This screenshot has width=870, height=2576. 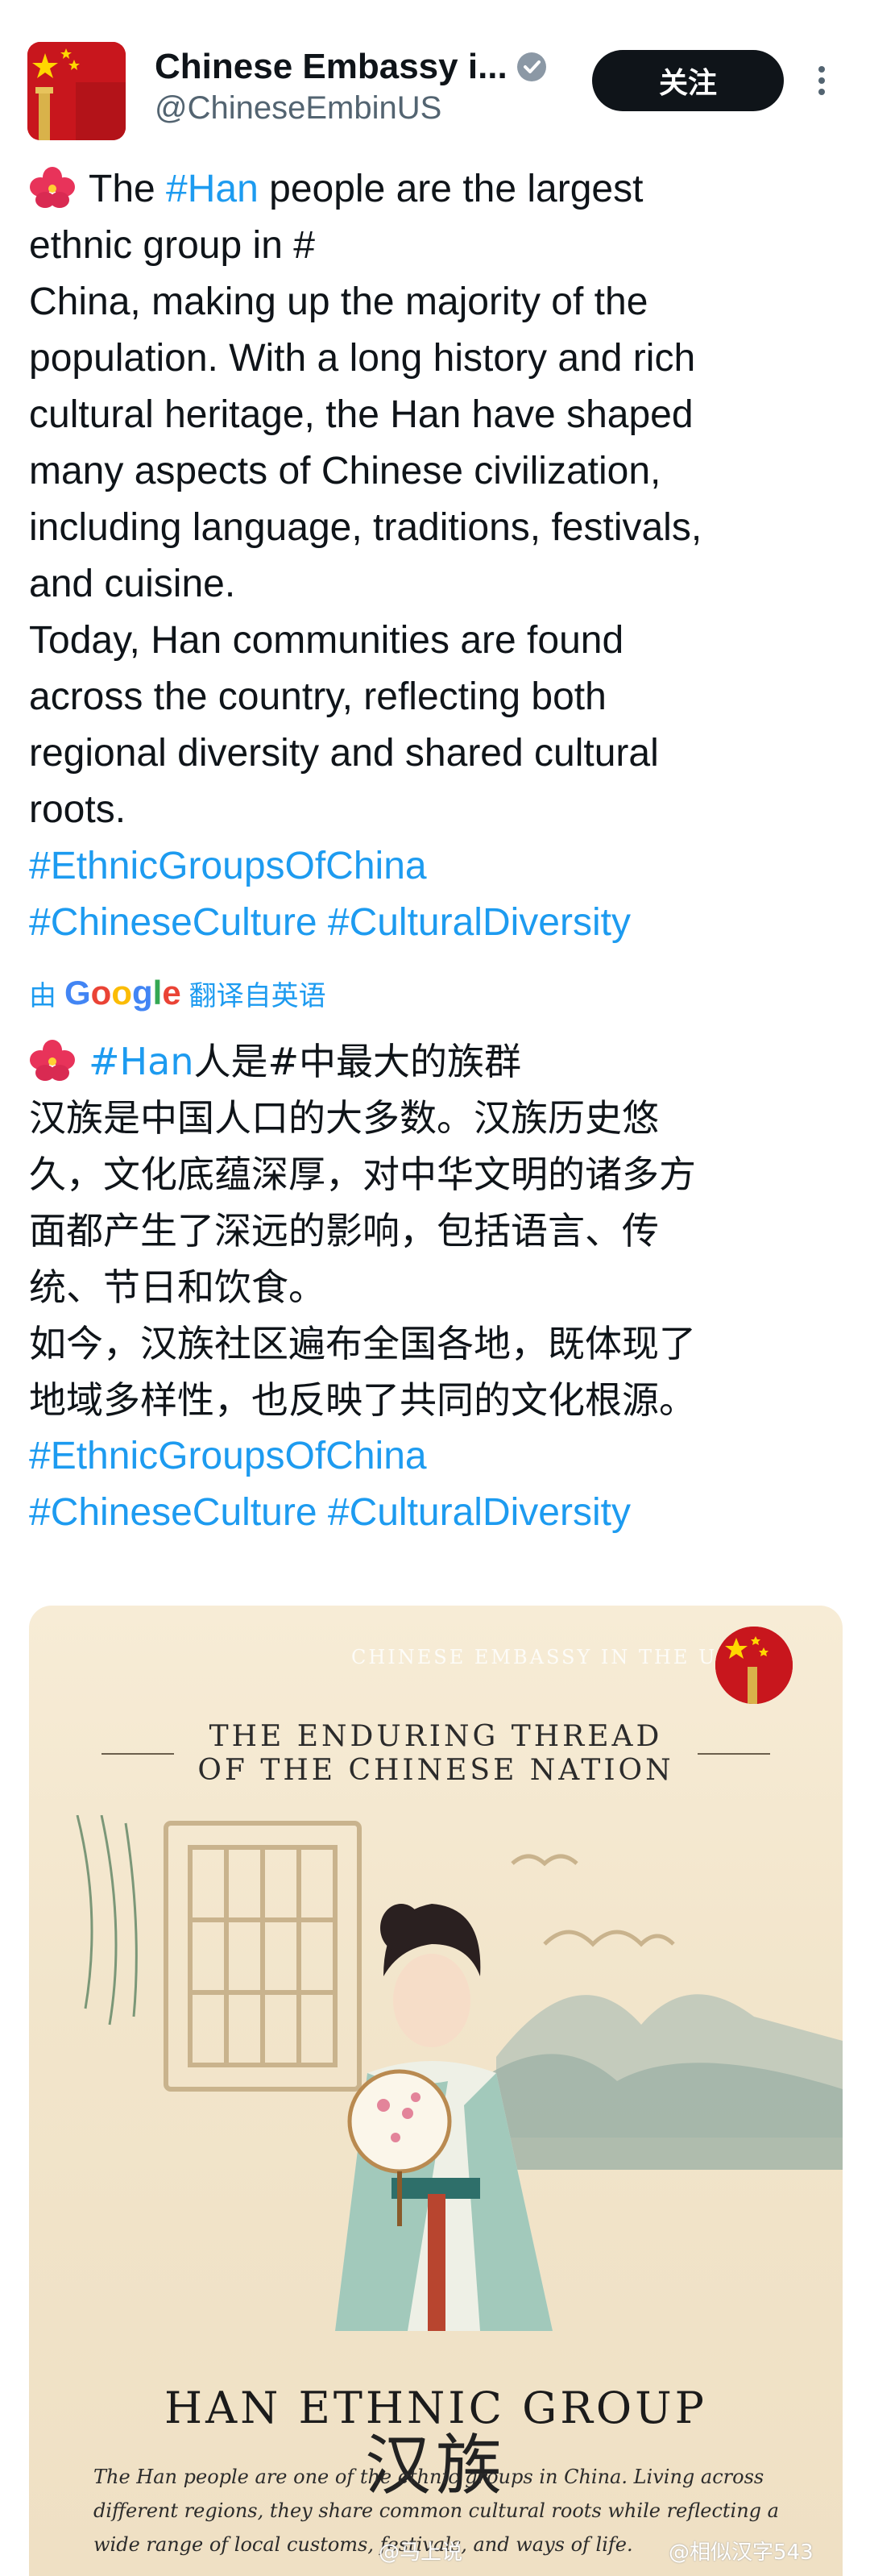 I want to click on card-title-line1: THE ENDURING THREAD, so click(x=436, y=1736).